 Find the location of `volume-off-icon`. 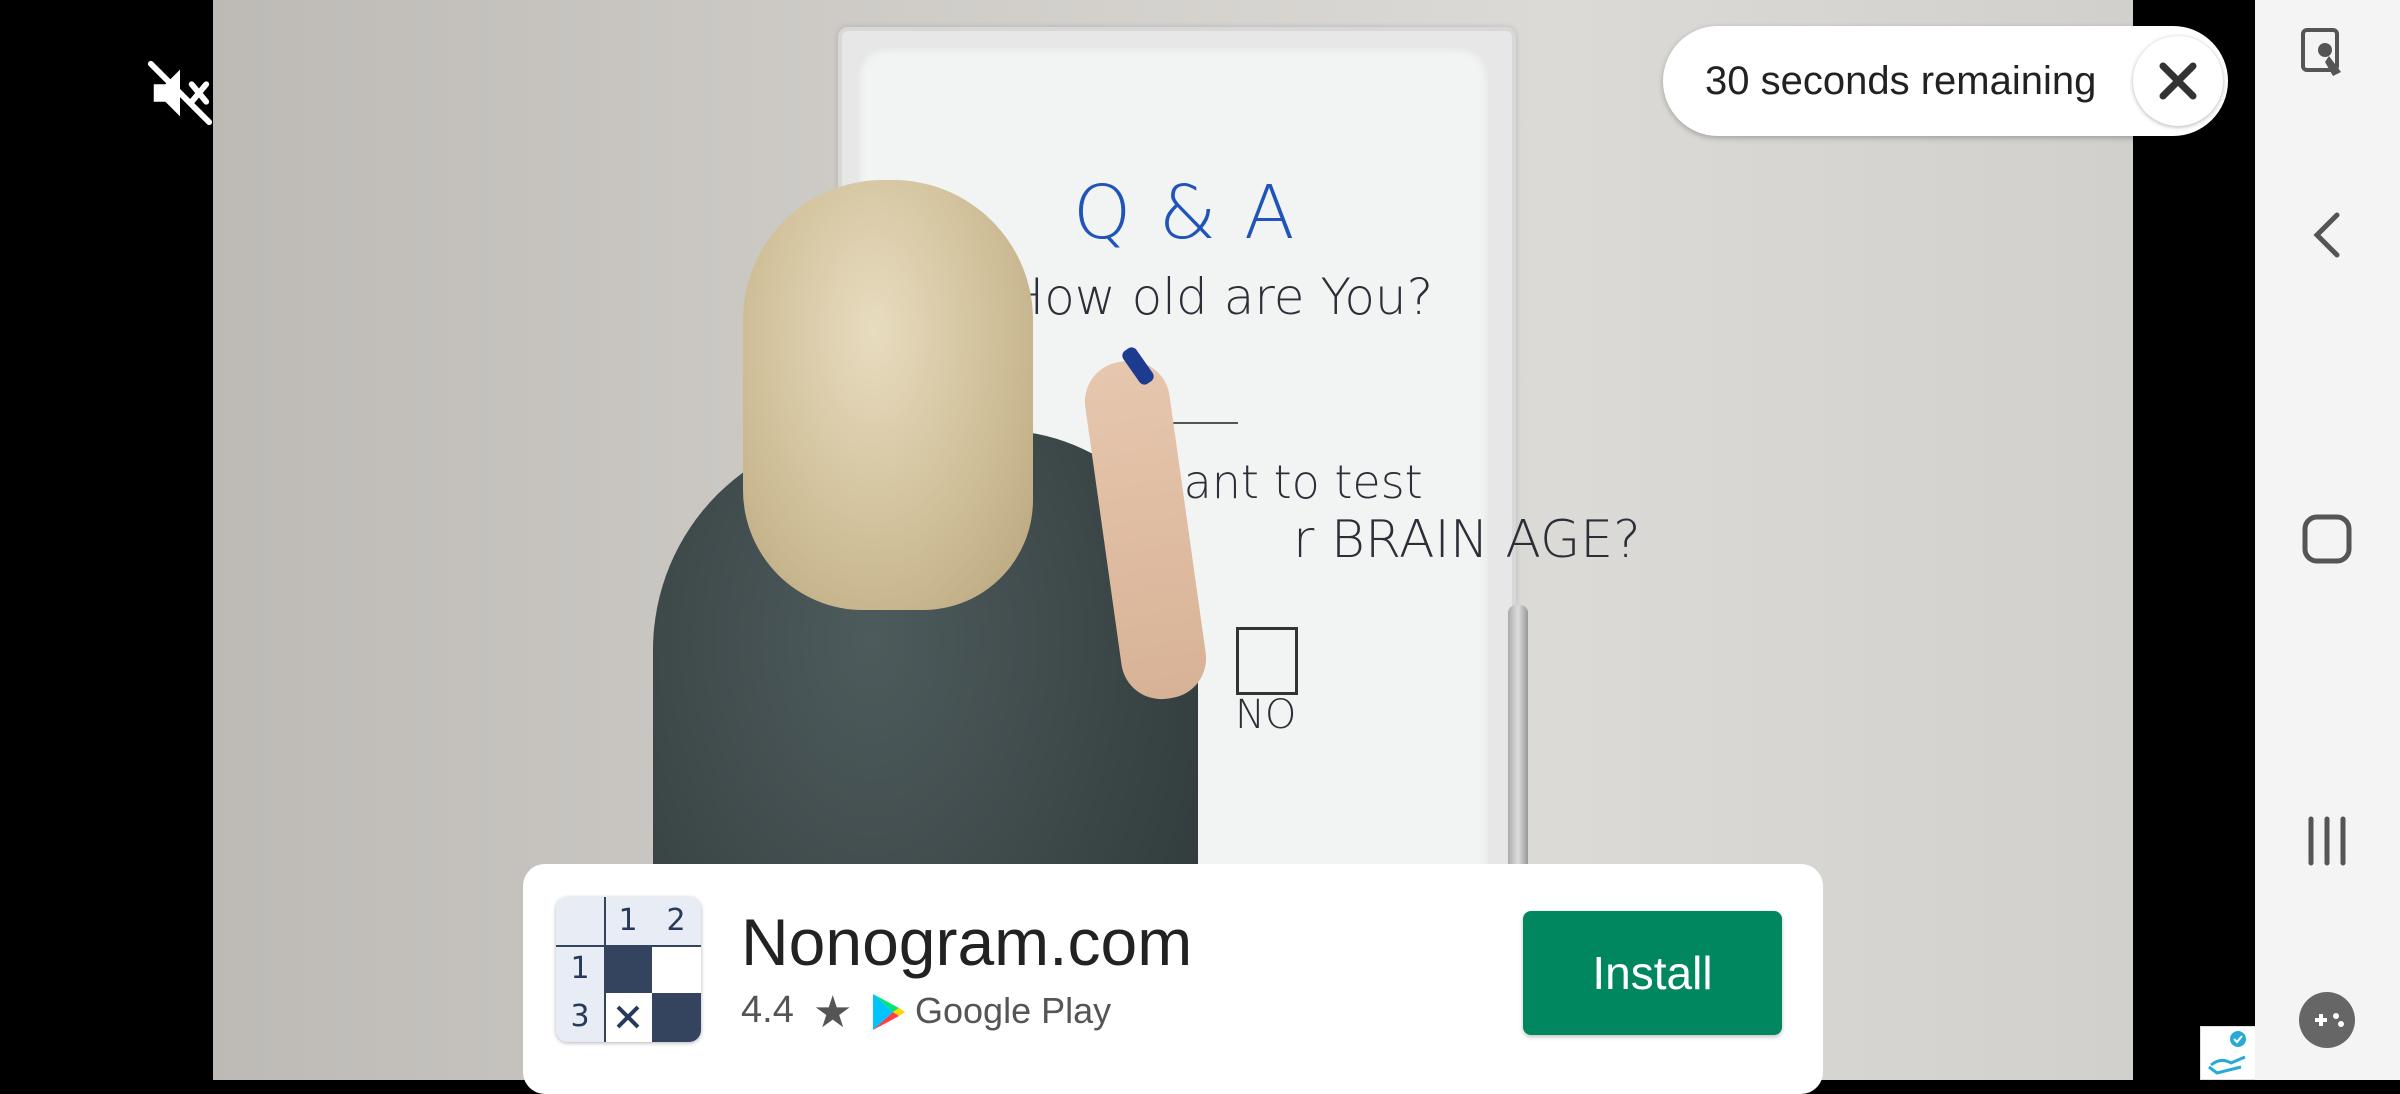

volume-off-icon is located at coordinates (180, 93).